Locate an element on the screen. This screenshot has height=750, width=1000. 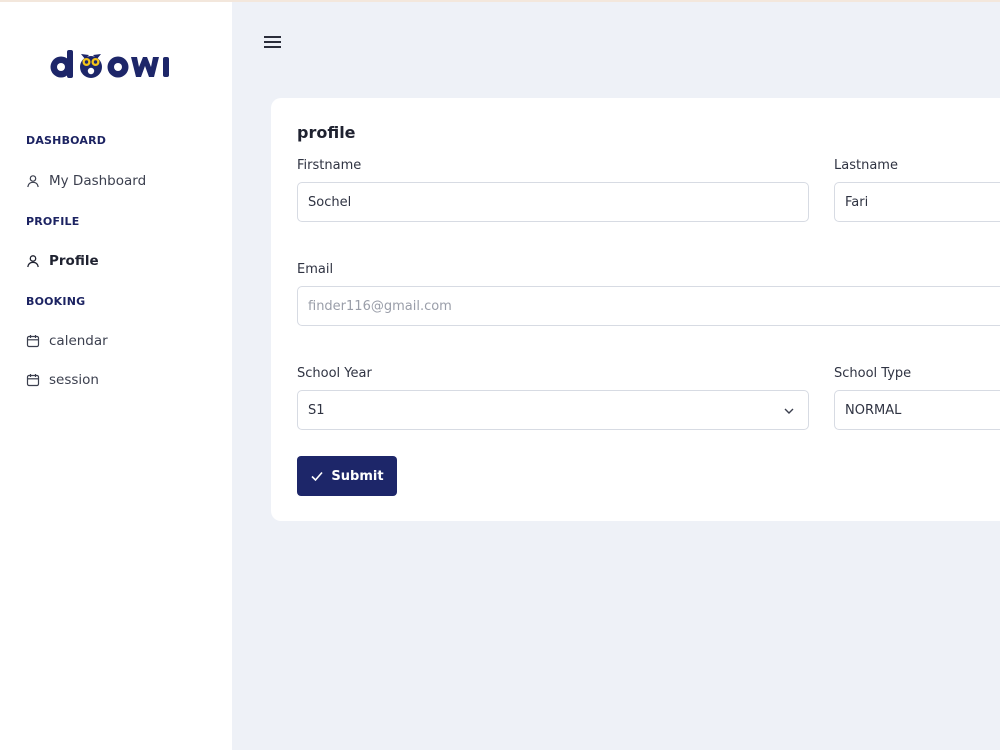
hamburger-menu-icon is located at coordinates (273, 43).